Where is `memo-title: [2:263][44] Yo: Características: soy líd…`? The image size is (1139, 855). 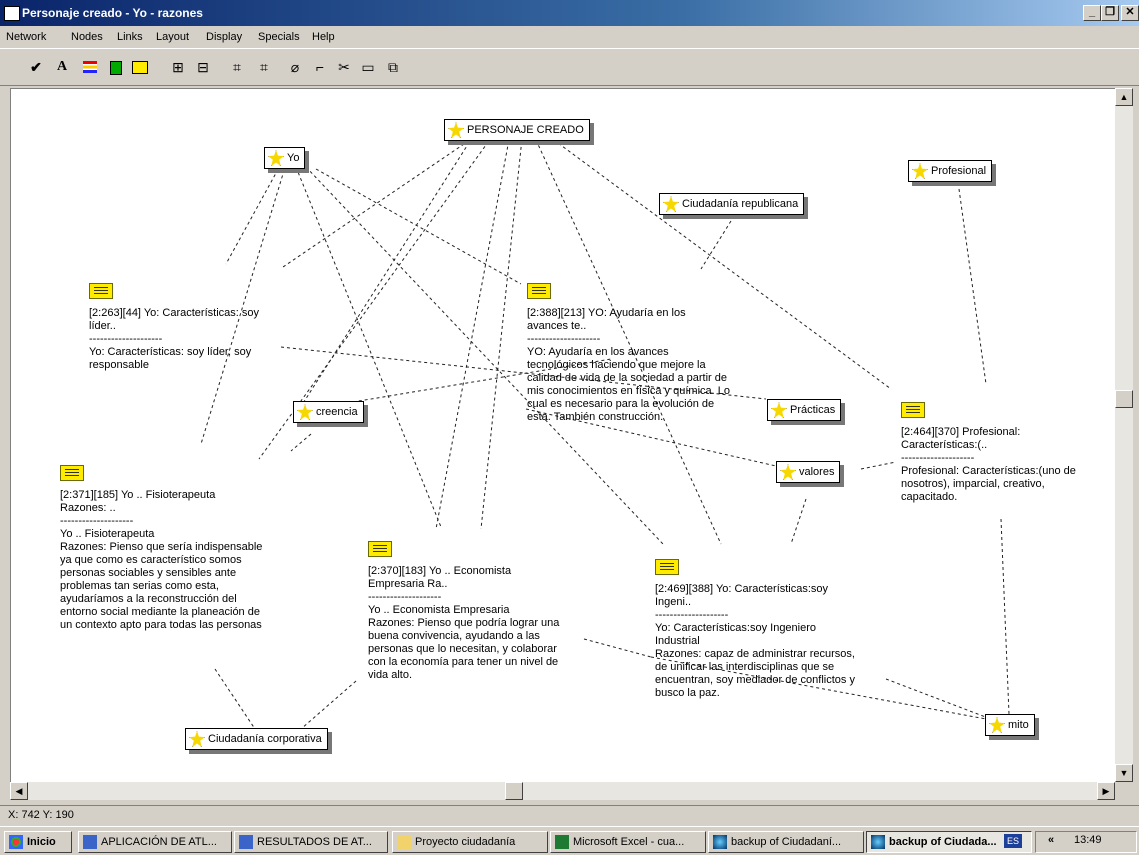
memo-title: [2:263][44] Yo: Características: soy líd… is located at coordinates (174, 319).